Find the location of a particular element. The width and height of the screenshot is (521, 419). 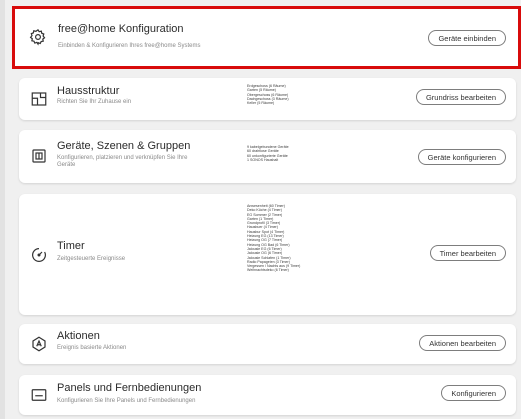

floorplan-icon is located at coordinates (39, 99).